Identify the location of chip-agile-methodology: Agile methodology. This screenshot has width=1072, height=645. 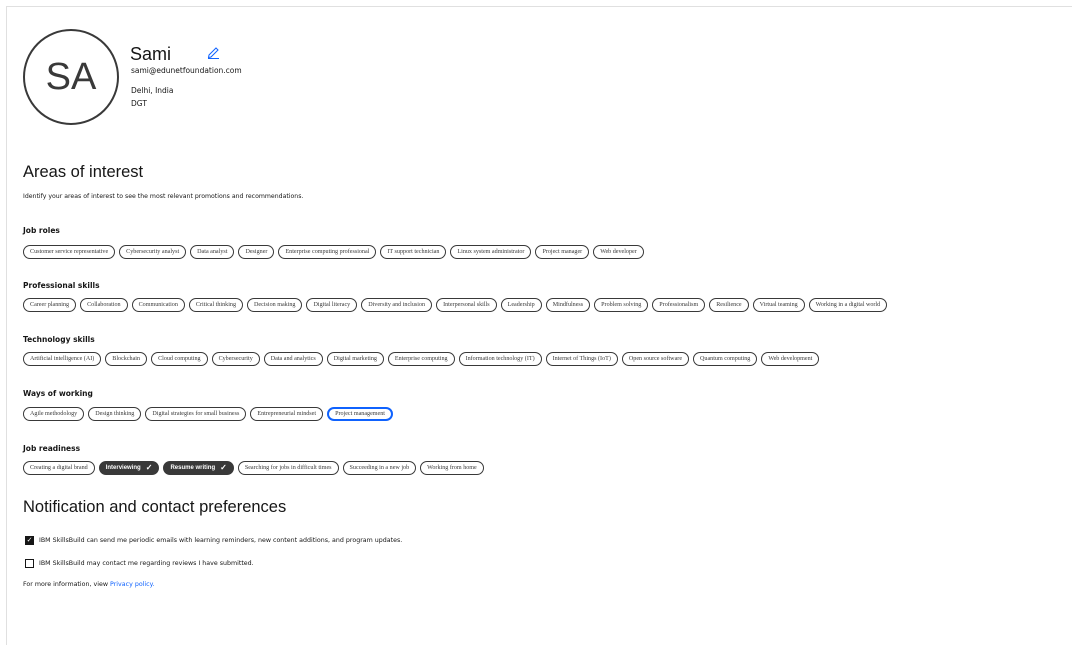
(54, 414).